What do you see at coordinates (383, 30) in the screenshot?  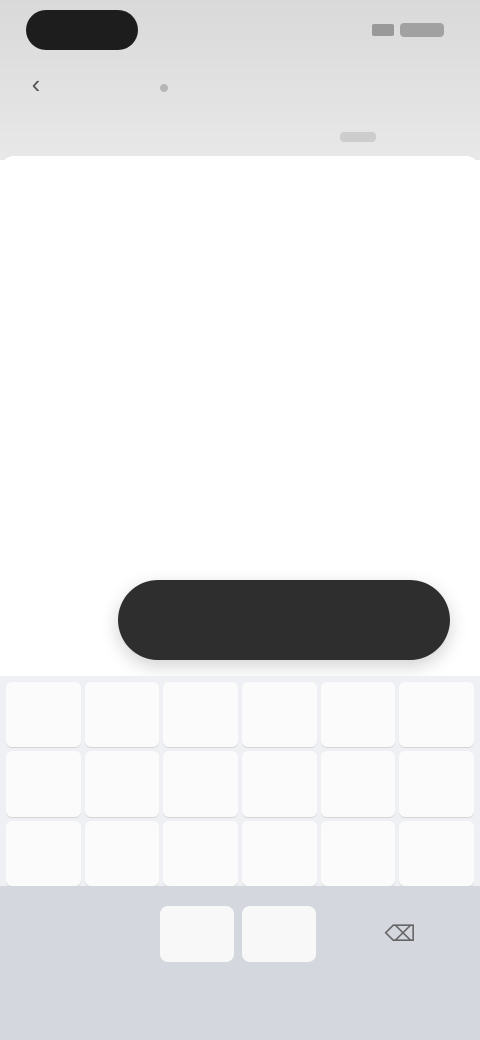 I see `signal-icon` at bounding box center [383, 30].